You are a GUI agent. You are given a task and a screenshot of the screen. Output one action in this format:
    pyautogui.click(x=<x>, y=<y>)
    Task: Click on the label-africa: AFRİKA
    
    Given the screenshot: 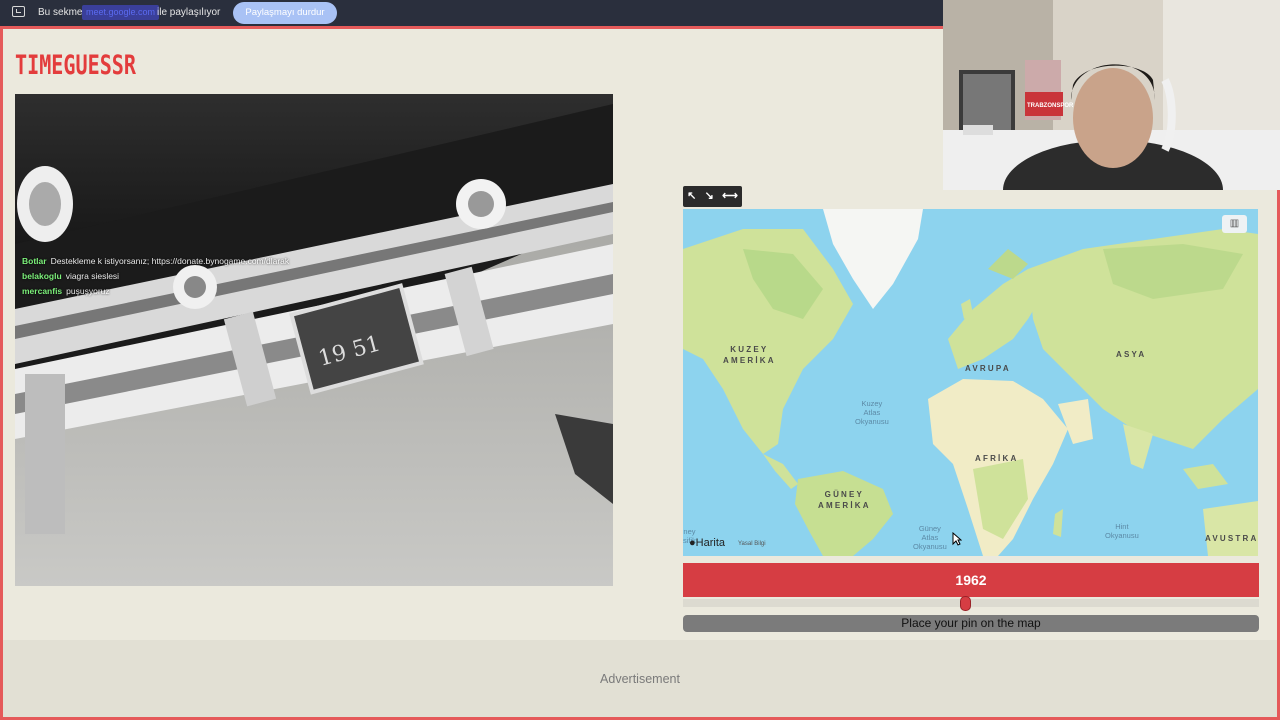 What is the action you would take?
    pyautogui.click(x=997, y=458)
    